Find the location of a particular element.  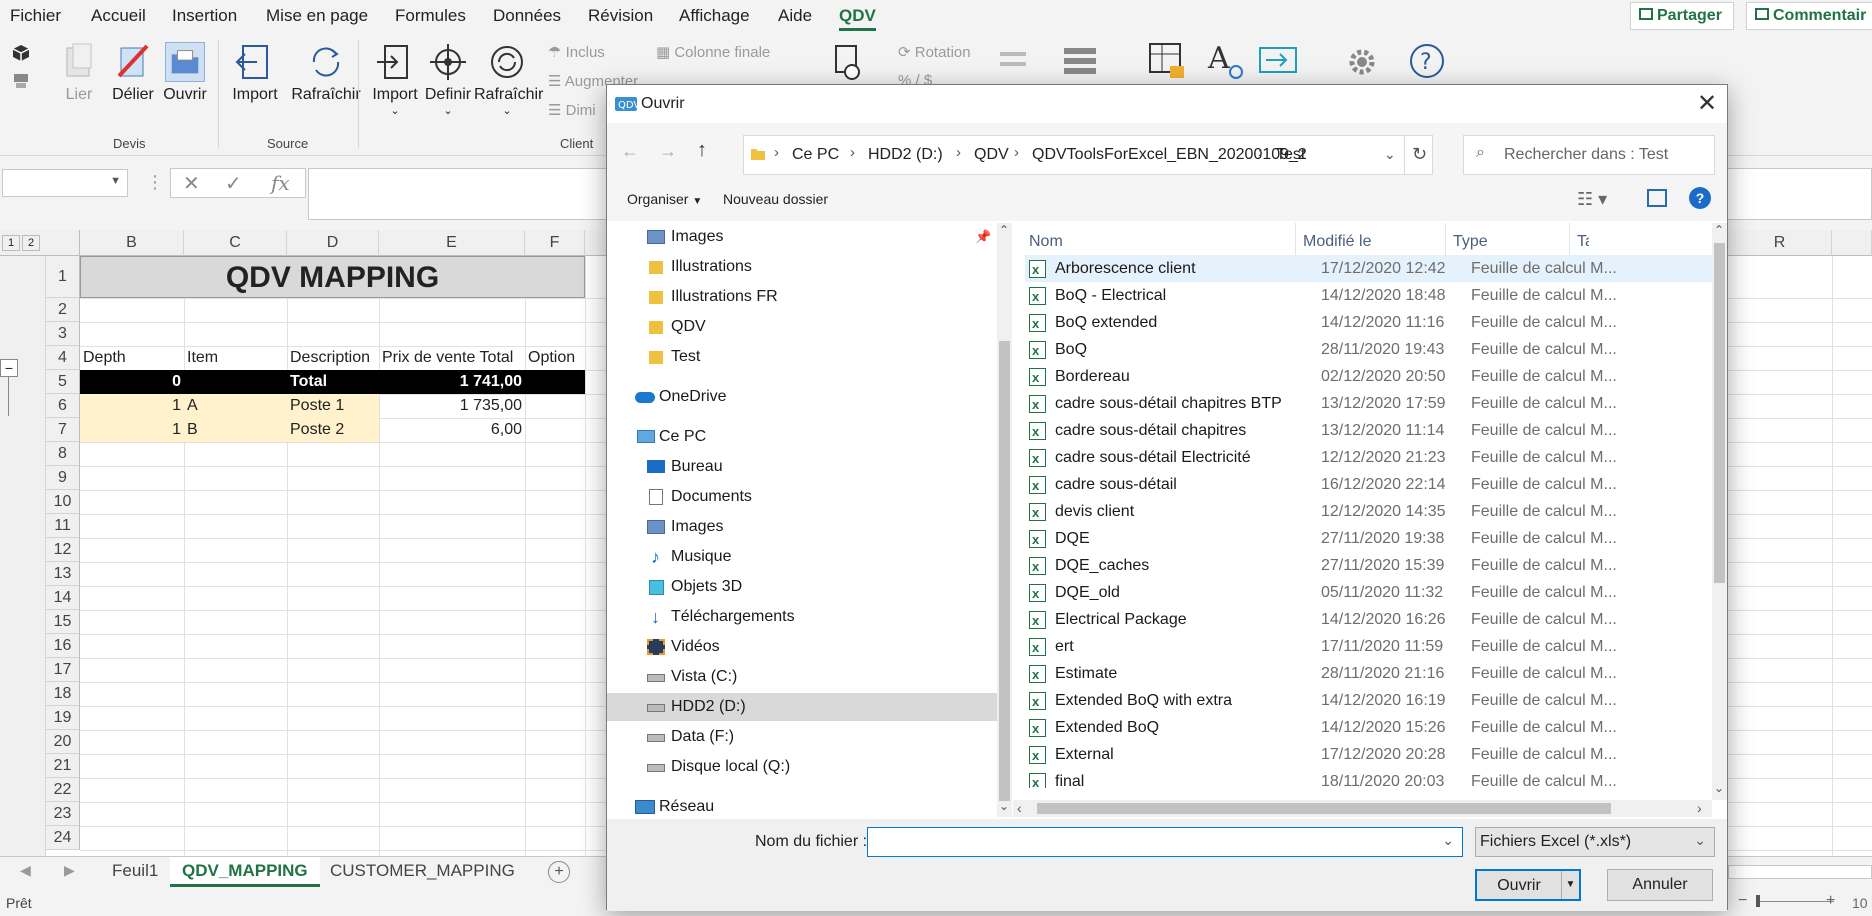

row-header: 17 is located at coordinates (63, 670).